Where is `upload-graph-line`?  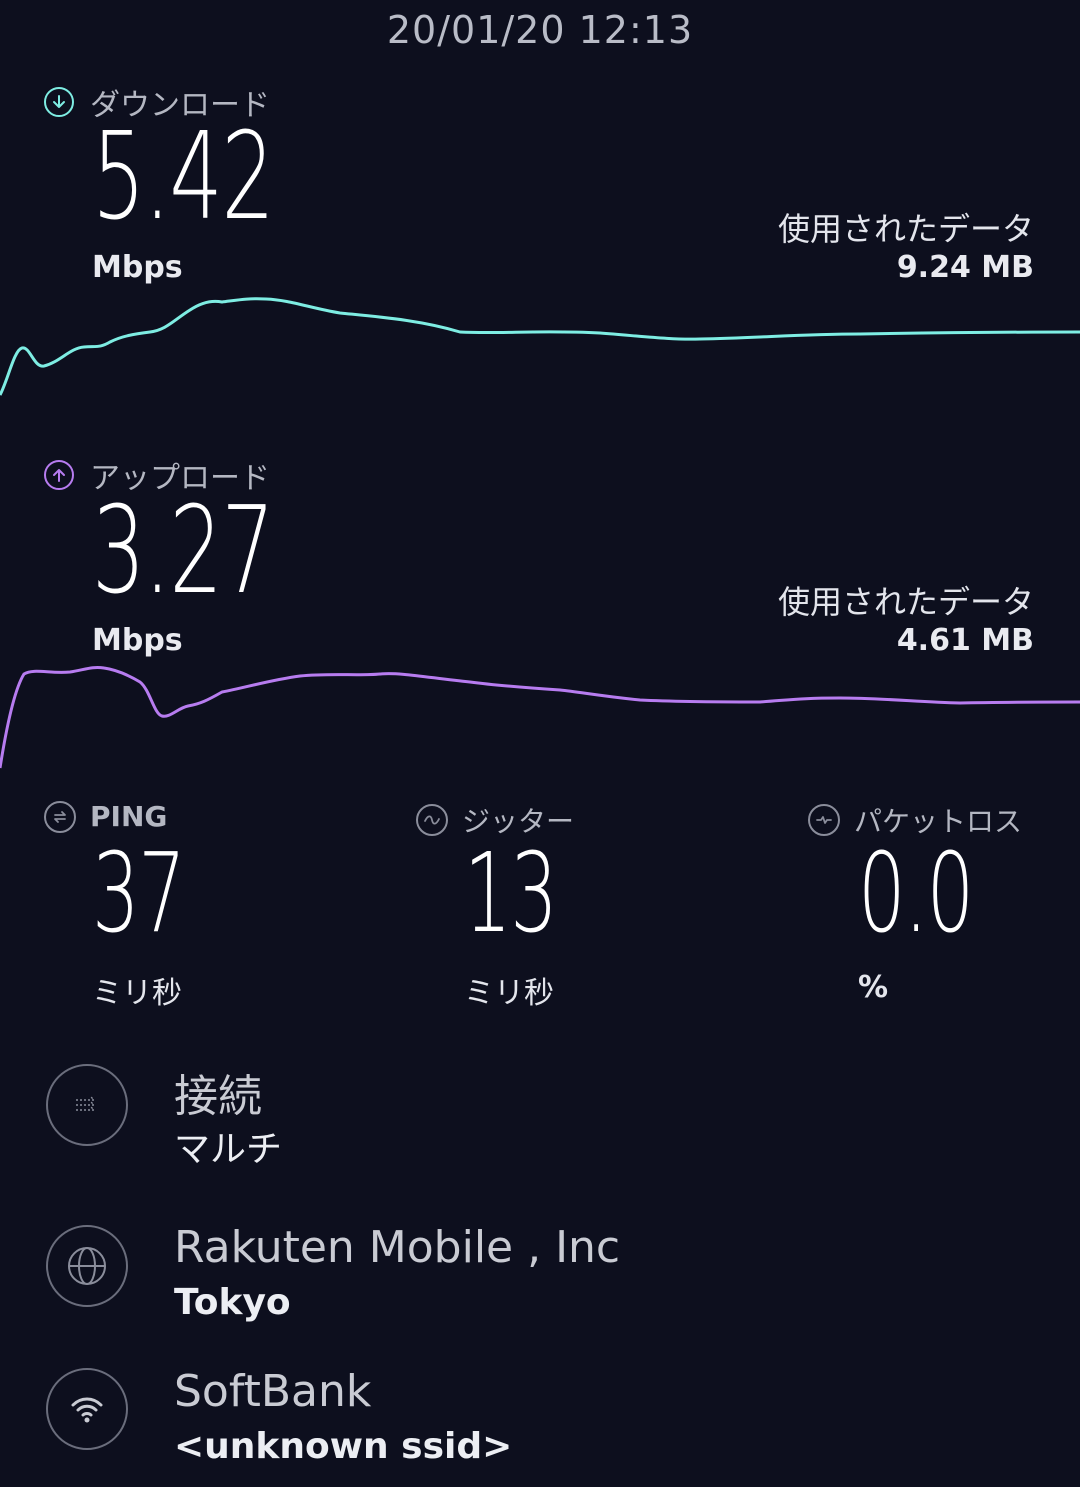
upload-graph-line is located at coordinates (540, 717).